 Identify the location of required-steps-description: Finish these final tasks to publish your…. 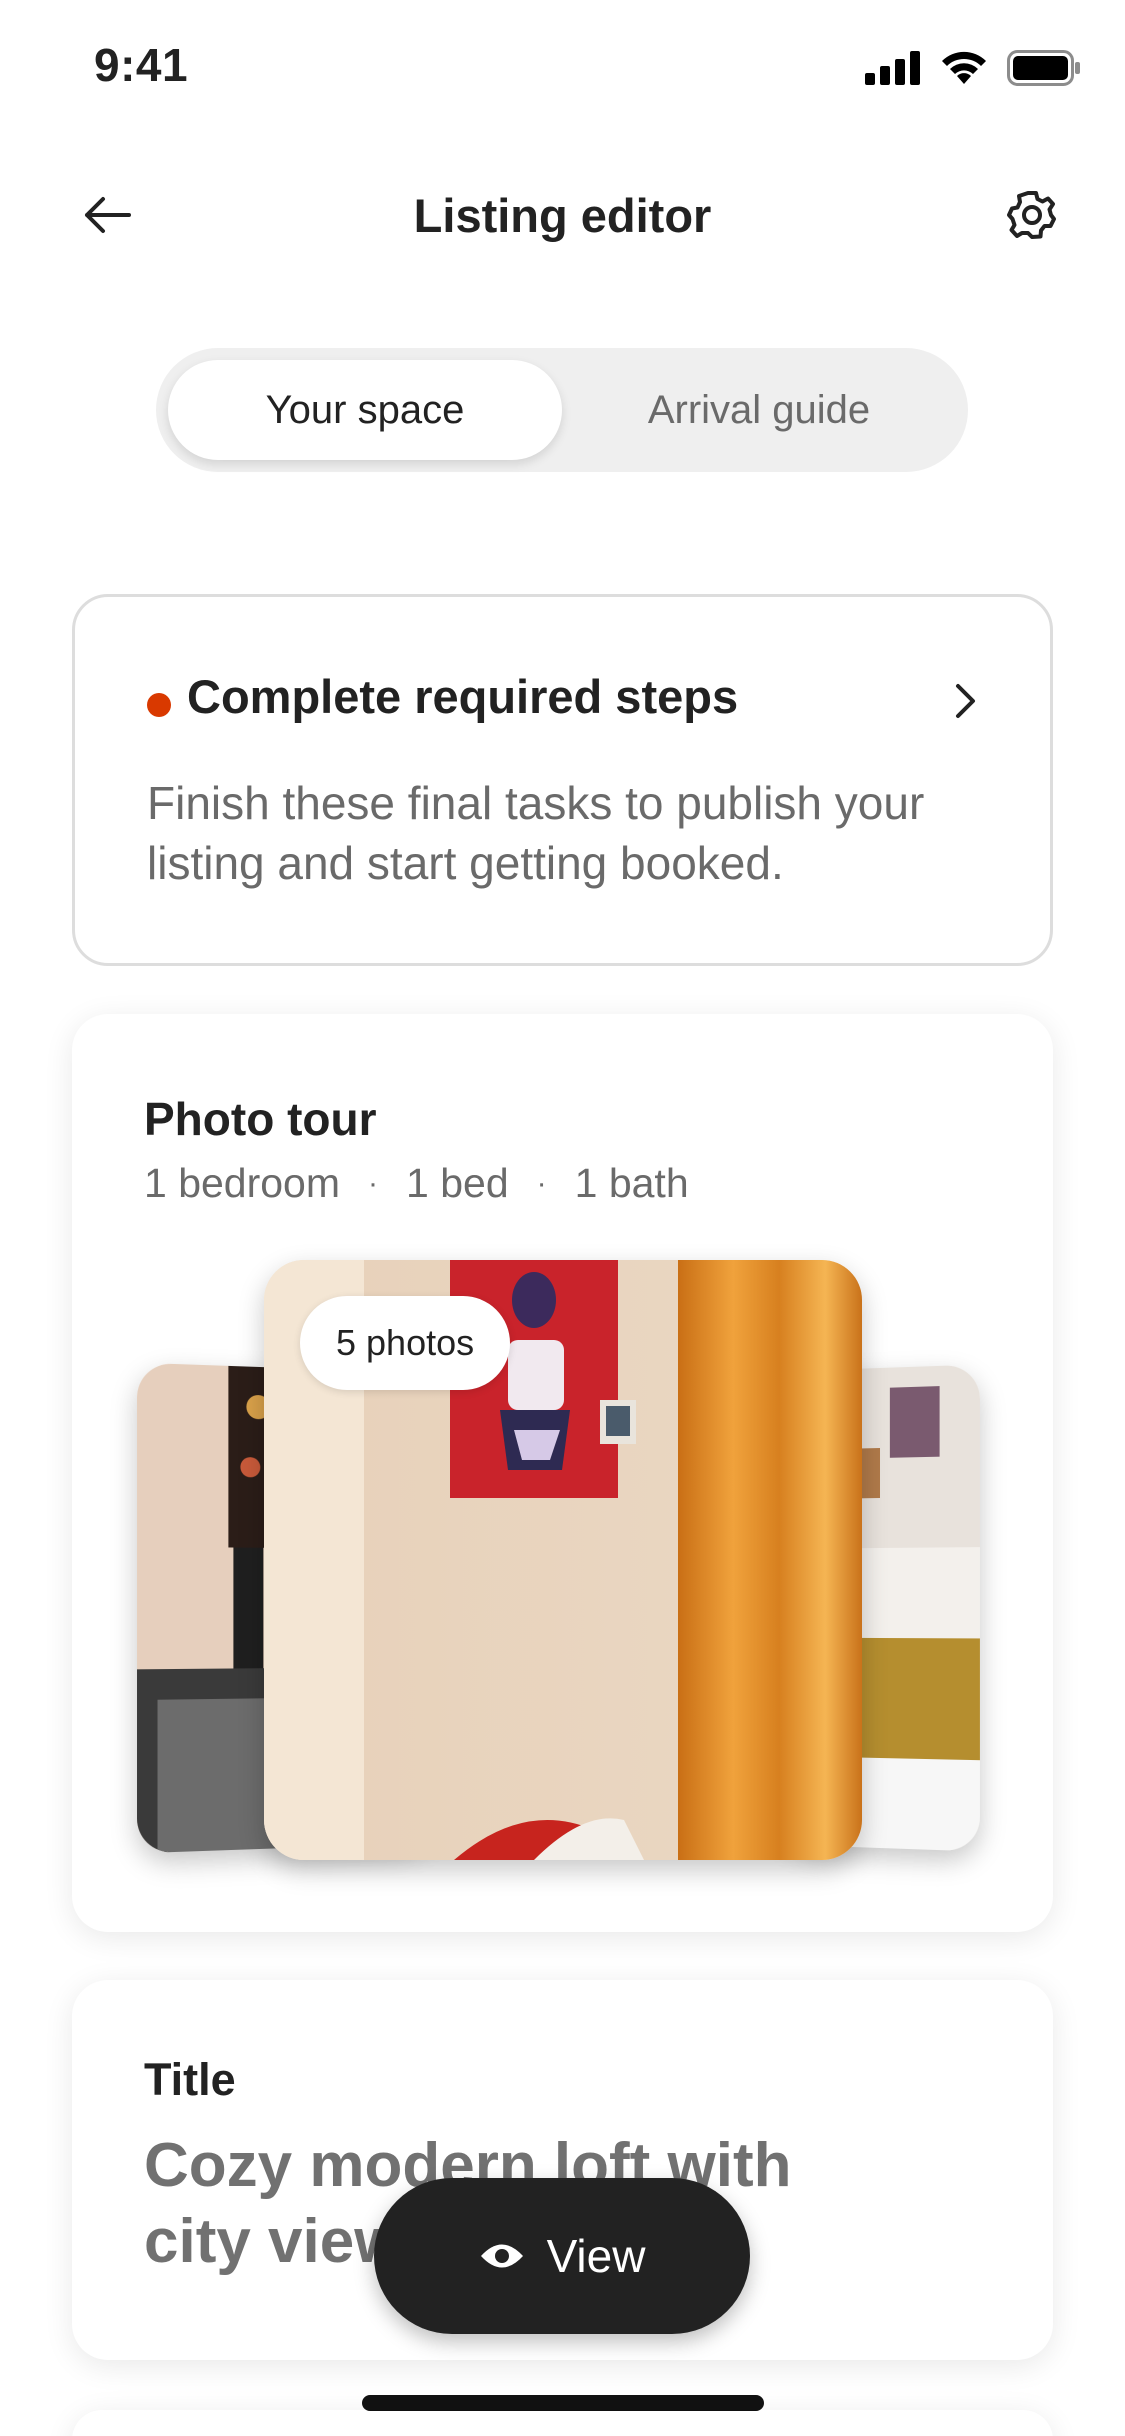
(536, 833).